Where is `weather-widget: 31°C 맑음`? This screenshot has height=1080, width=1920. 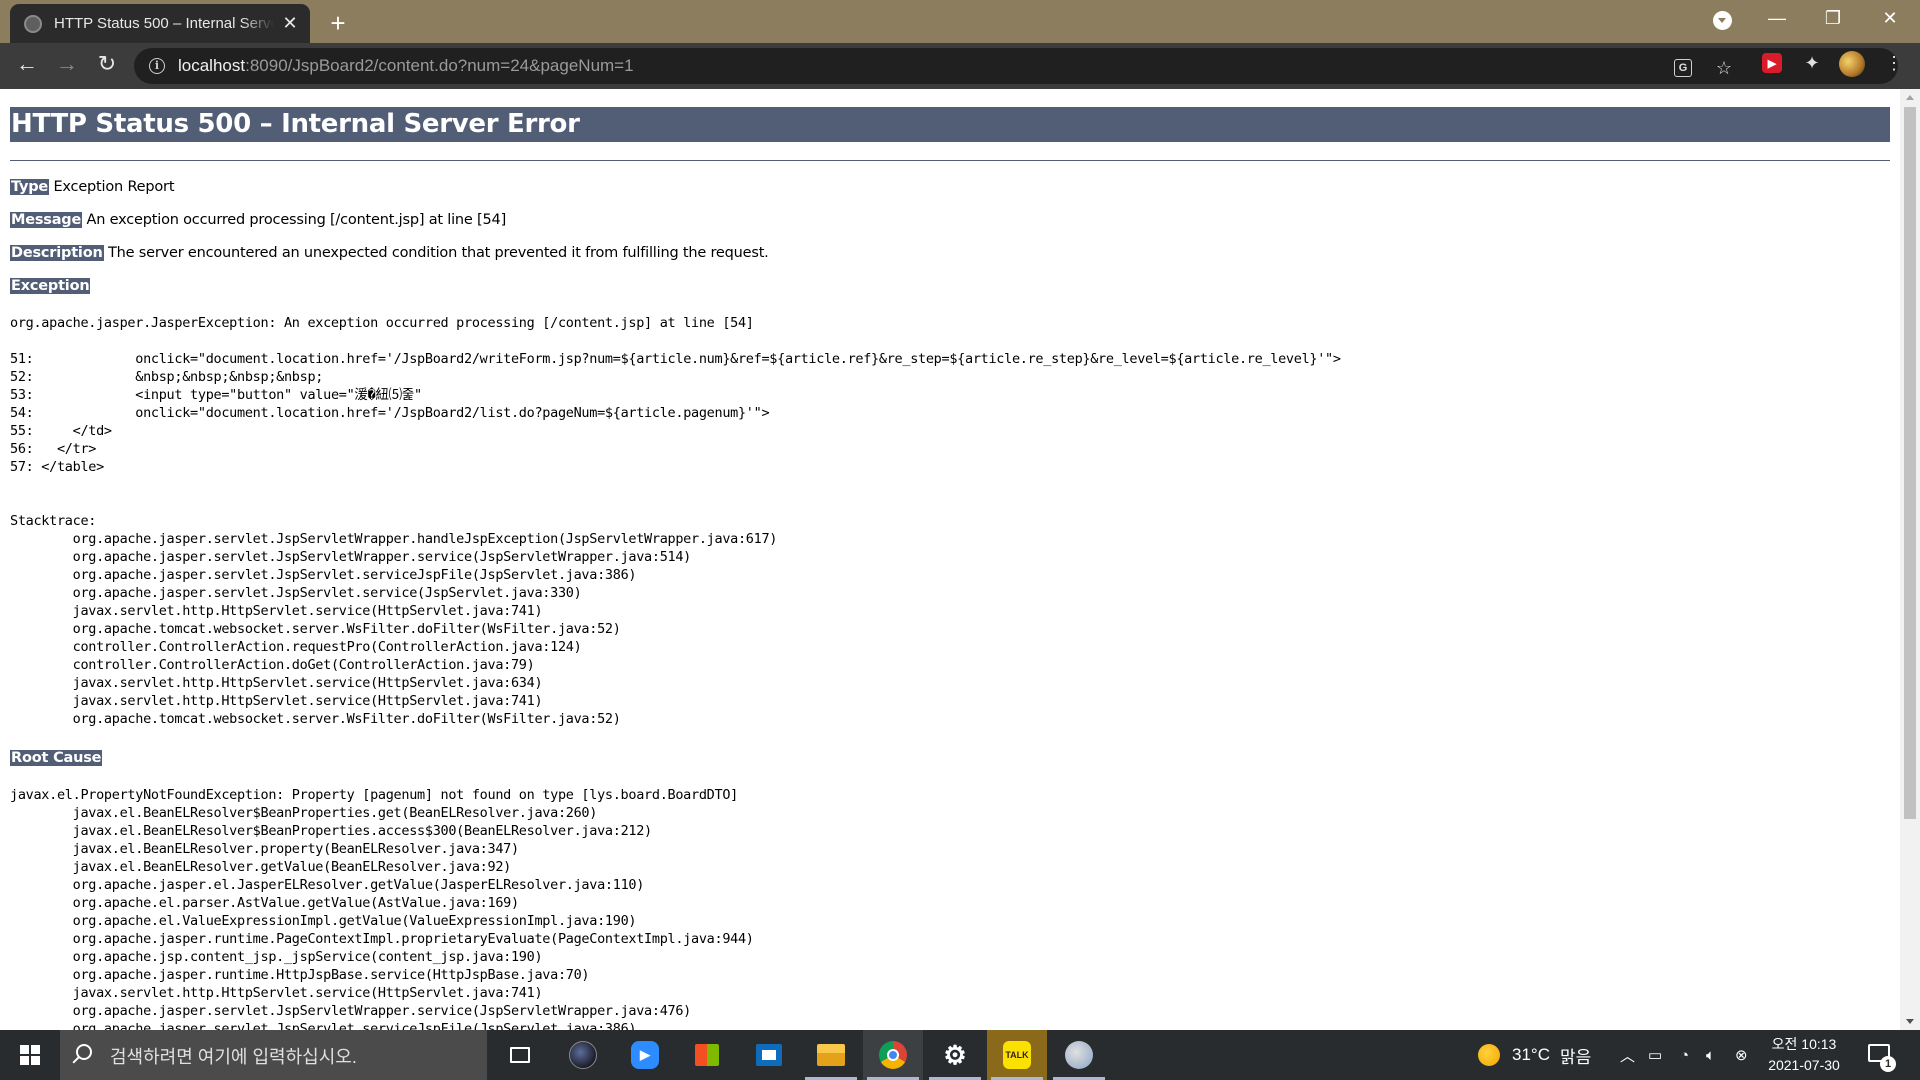 weather-widget: 31°C 맑음 is located at coordinates (1534, 1055).